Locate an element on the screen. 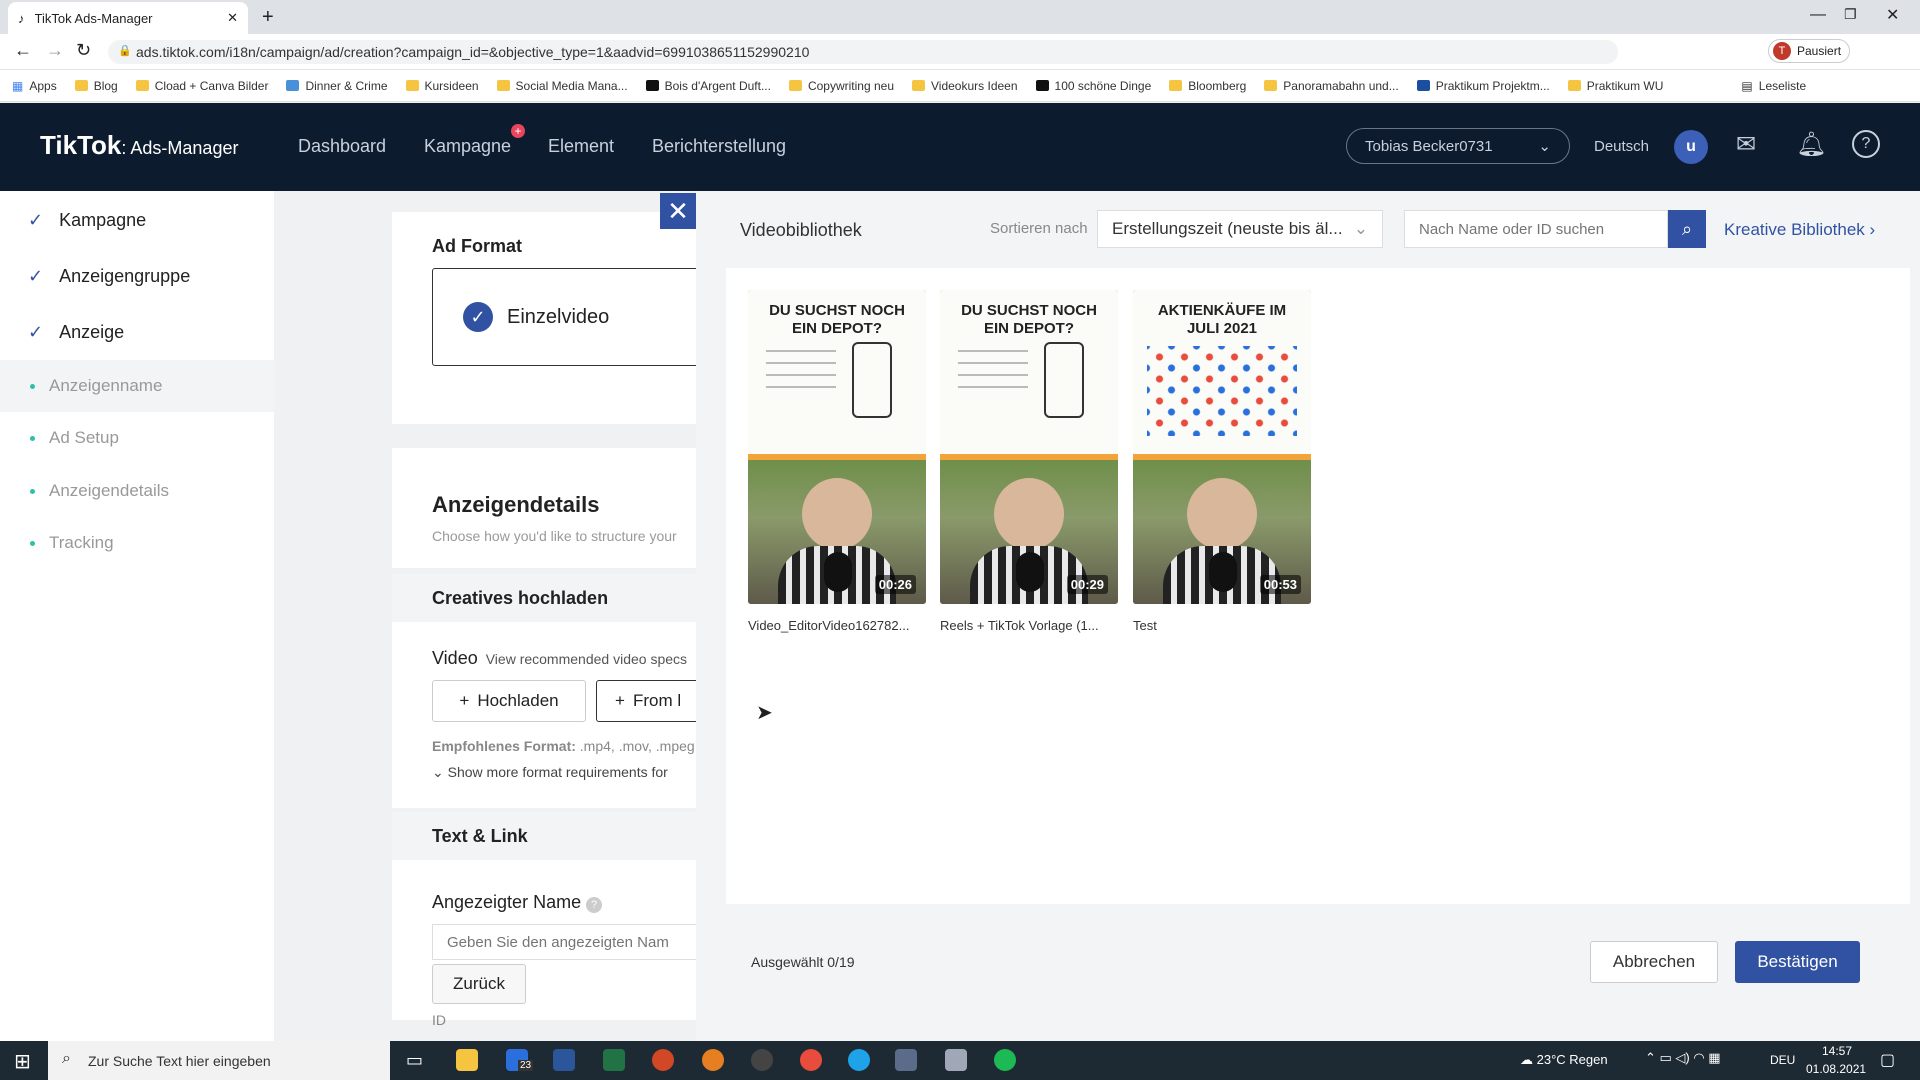 The height and width of the screenshot is (1080, 1920). more-requirements-link: ⌄ Show more format requirements for is located at coordinates (550, 772).